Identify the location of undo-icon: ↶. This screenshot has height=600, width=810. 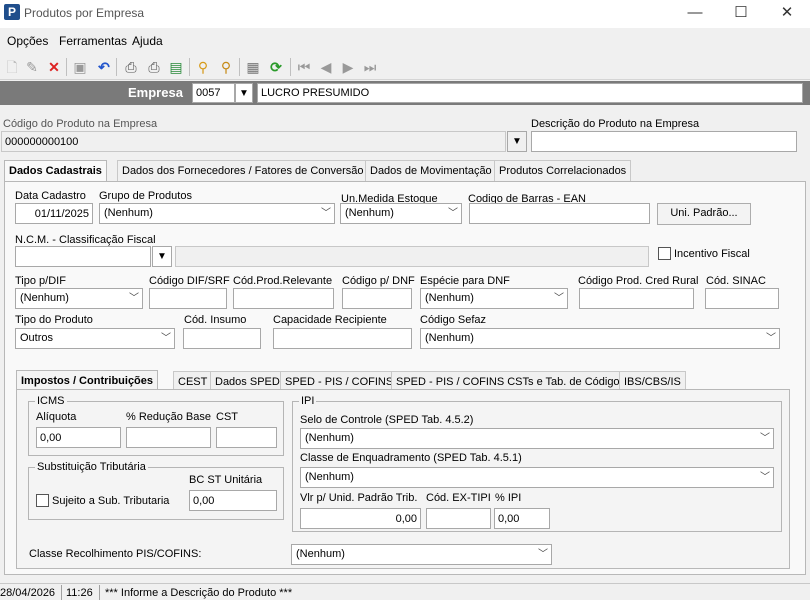
(104, 67).